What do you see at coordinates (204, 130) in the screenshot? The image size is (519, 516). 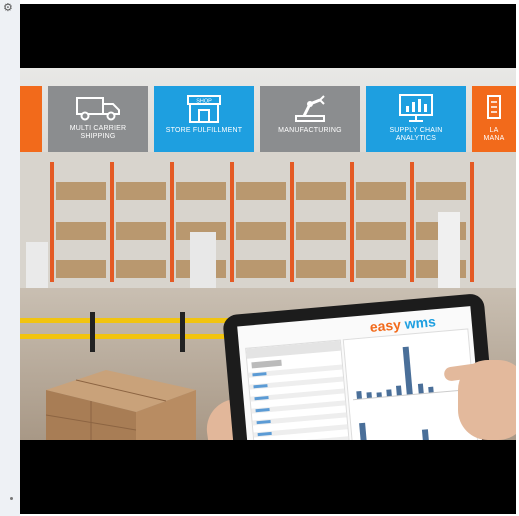 I see `tile-label: STORE FULFILLMENT` at bounding box center [204, 130].